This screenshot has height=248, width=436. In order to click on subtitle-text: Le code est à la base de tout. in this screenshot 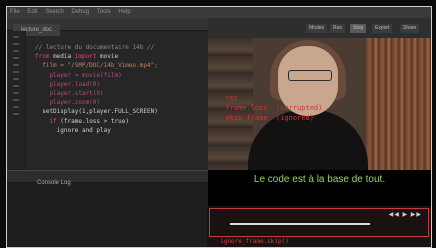, I will do `click(319, 179)`.